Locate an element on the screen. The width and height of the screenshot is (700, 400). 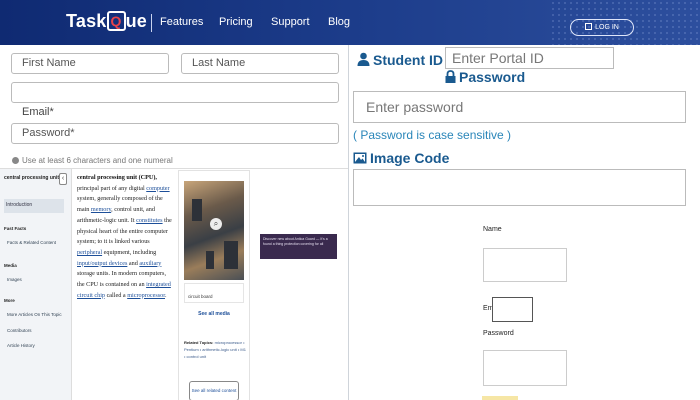
student-id-heading: Student ID is located at coordinates (400, 60).